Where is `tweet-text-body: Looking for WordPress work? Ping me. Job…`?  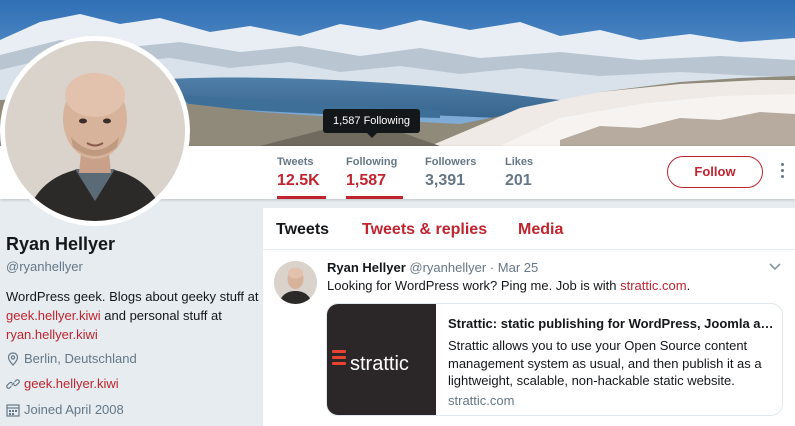
tweet-text-body: Looking for WordPress work? Ping me. Job… is located at coordinates (474, 285).